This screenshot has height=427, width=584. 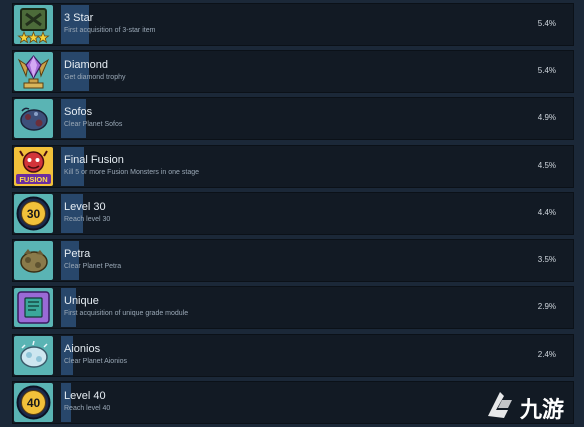 I want to click on achievement-description: Clear Planet Aionios, so click(x=96, y=361).